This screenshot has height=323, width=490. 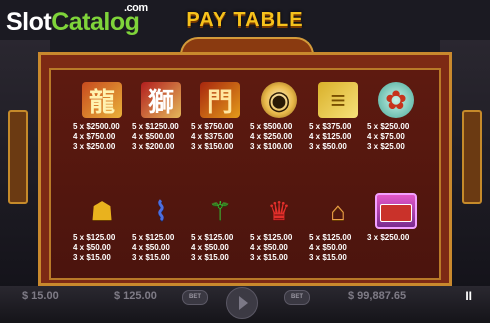 What do you see at coordinates (29, 22) in the screenshot?
I see `logo-slot-text: Slot` at bounding box center [29, 22].